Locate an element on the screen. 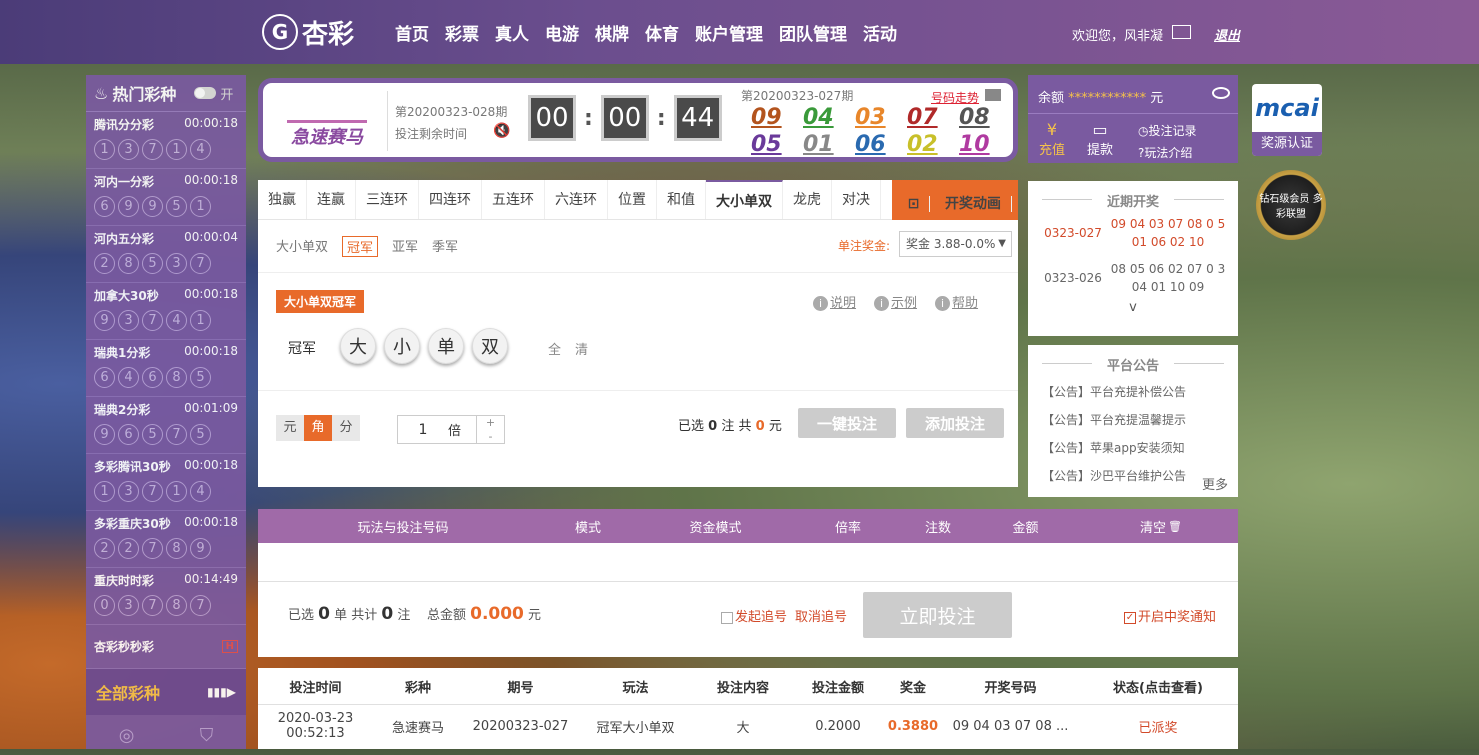 This screenshot has width=1479, height=755. mcai-badge: mcai 奖源认证 is located at coordinates (1287, 120).